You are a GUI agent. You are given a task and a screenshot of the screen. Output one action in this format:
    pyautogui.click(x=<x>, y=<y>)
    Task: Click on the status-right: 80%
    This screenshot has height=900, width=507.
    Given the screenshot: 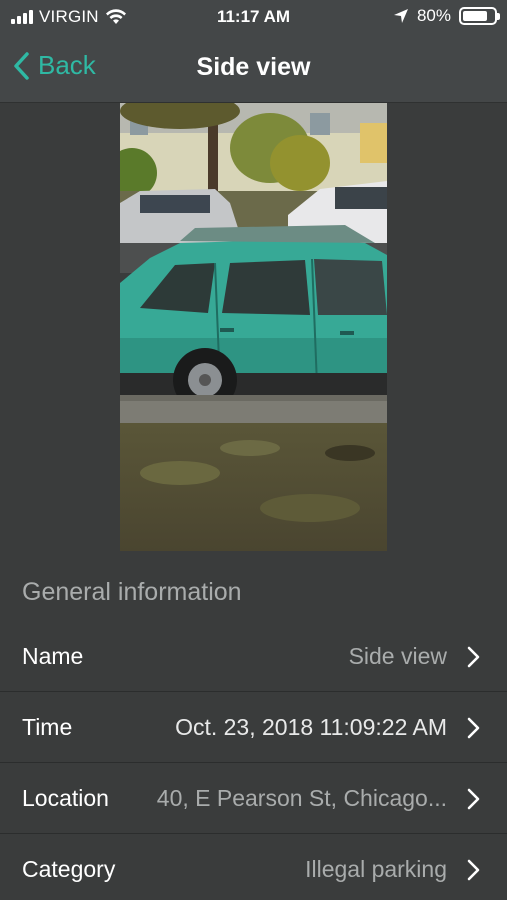 What is the action you would take?
    pyautogui.click(x=446, y=16)
    